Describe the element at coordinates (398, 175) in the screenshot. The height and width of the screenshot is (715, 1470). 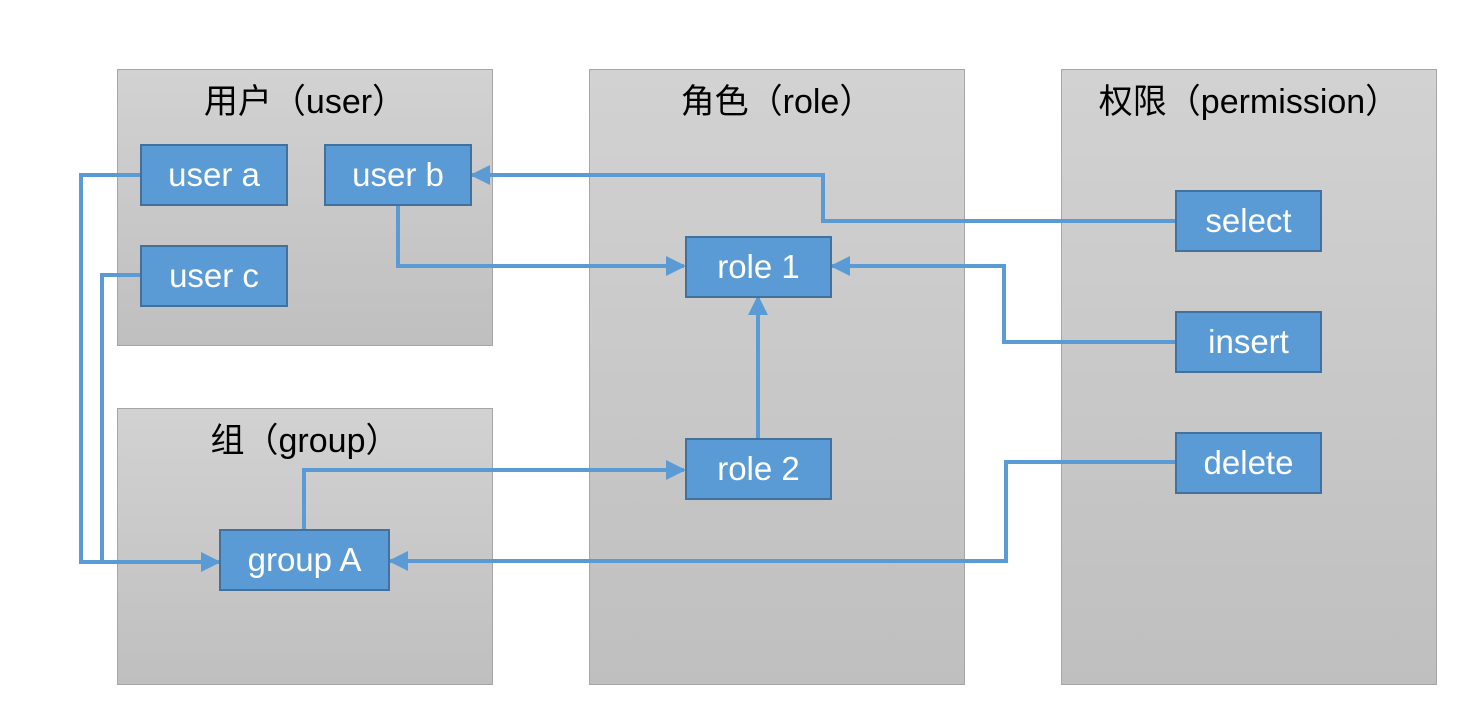
I see `node-user-b: user b` at that location.